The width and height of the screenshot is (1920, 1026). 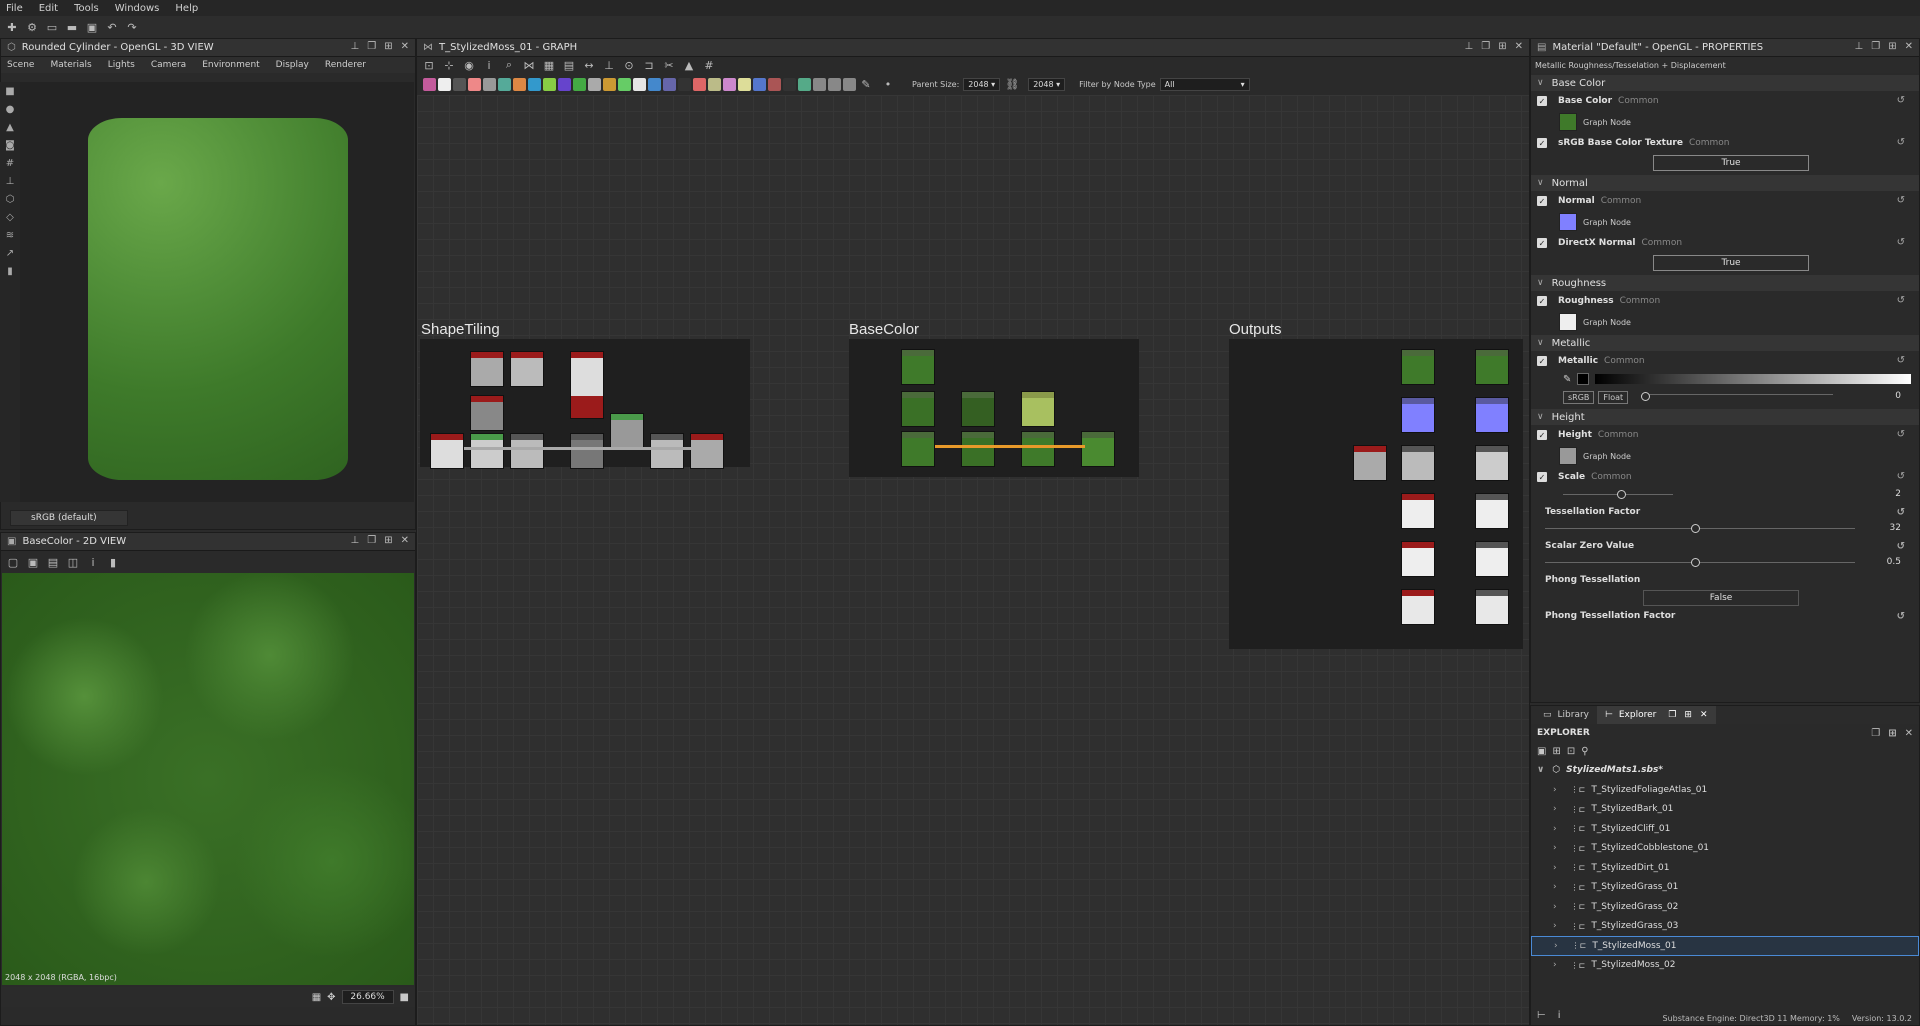 What do you see at coordinates (1725, 495) in the screenshot?
I see `scale-slider: 2` at bounding box center [1725, 495].